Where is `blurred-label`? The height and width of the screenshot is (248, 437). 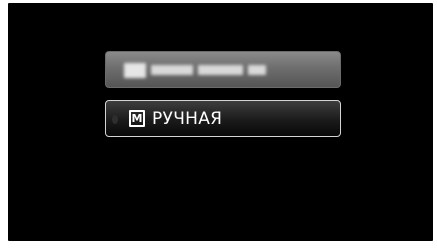 blurred-label is located at coordinates (195, 70).